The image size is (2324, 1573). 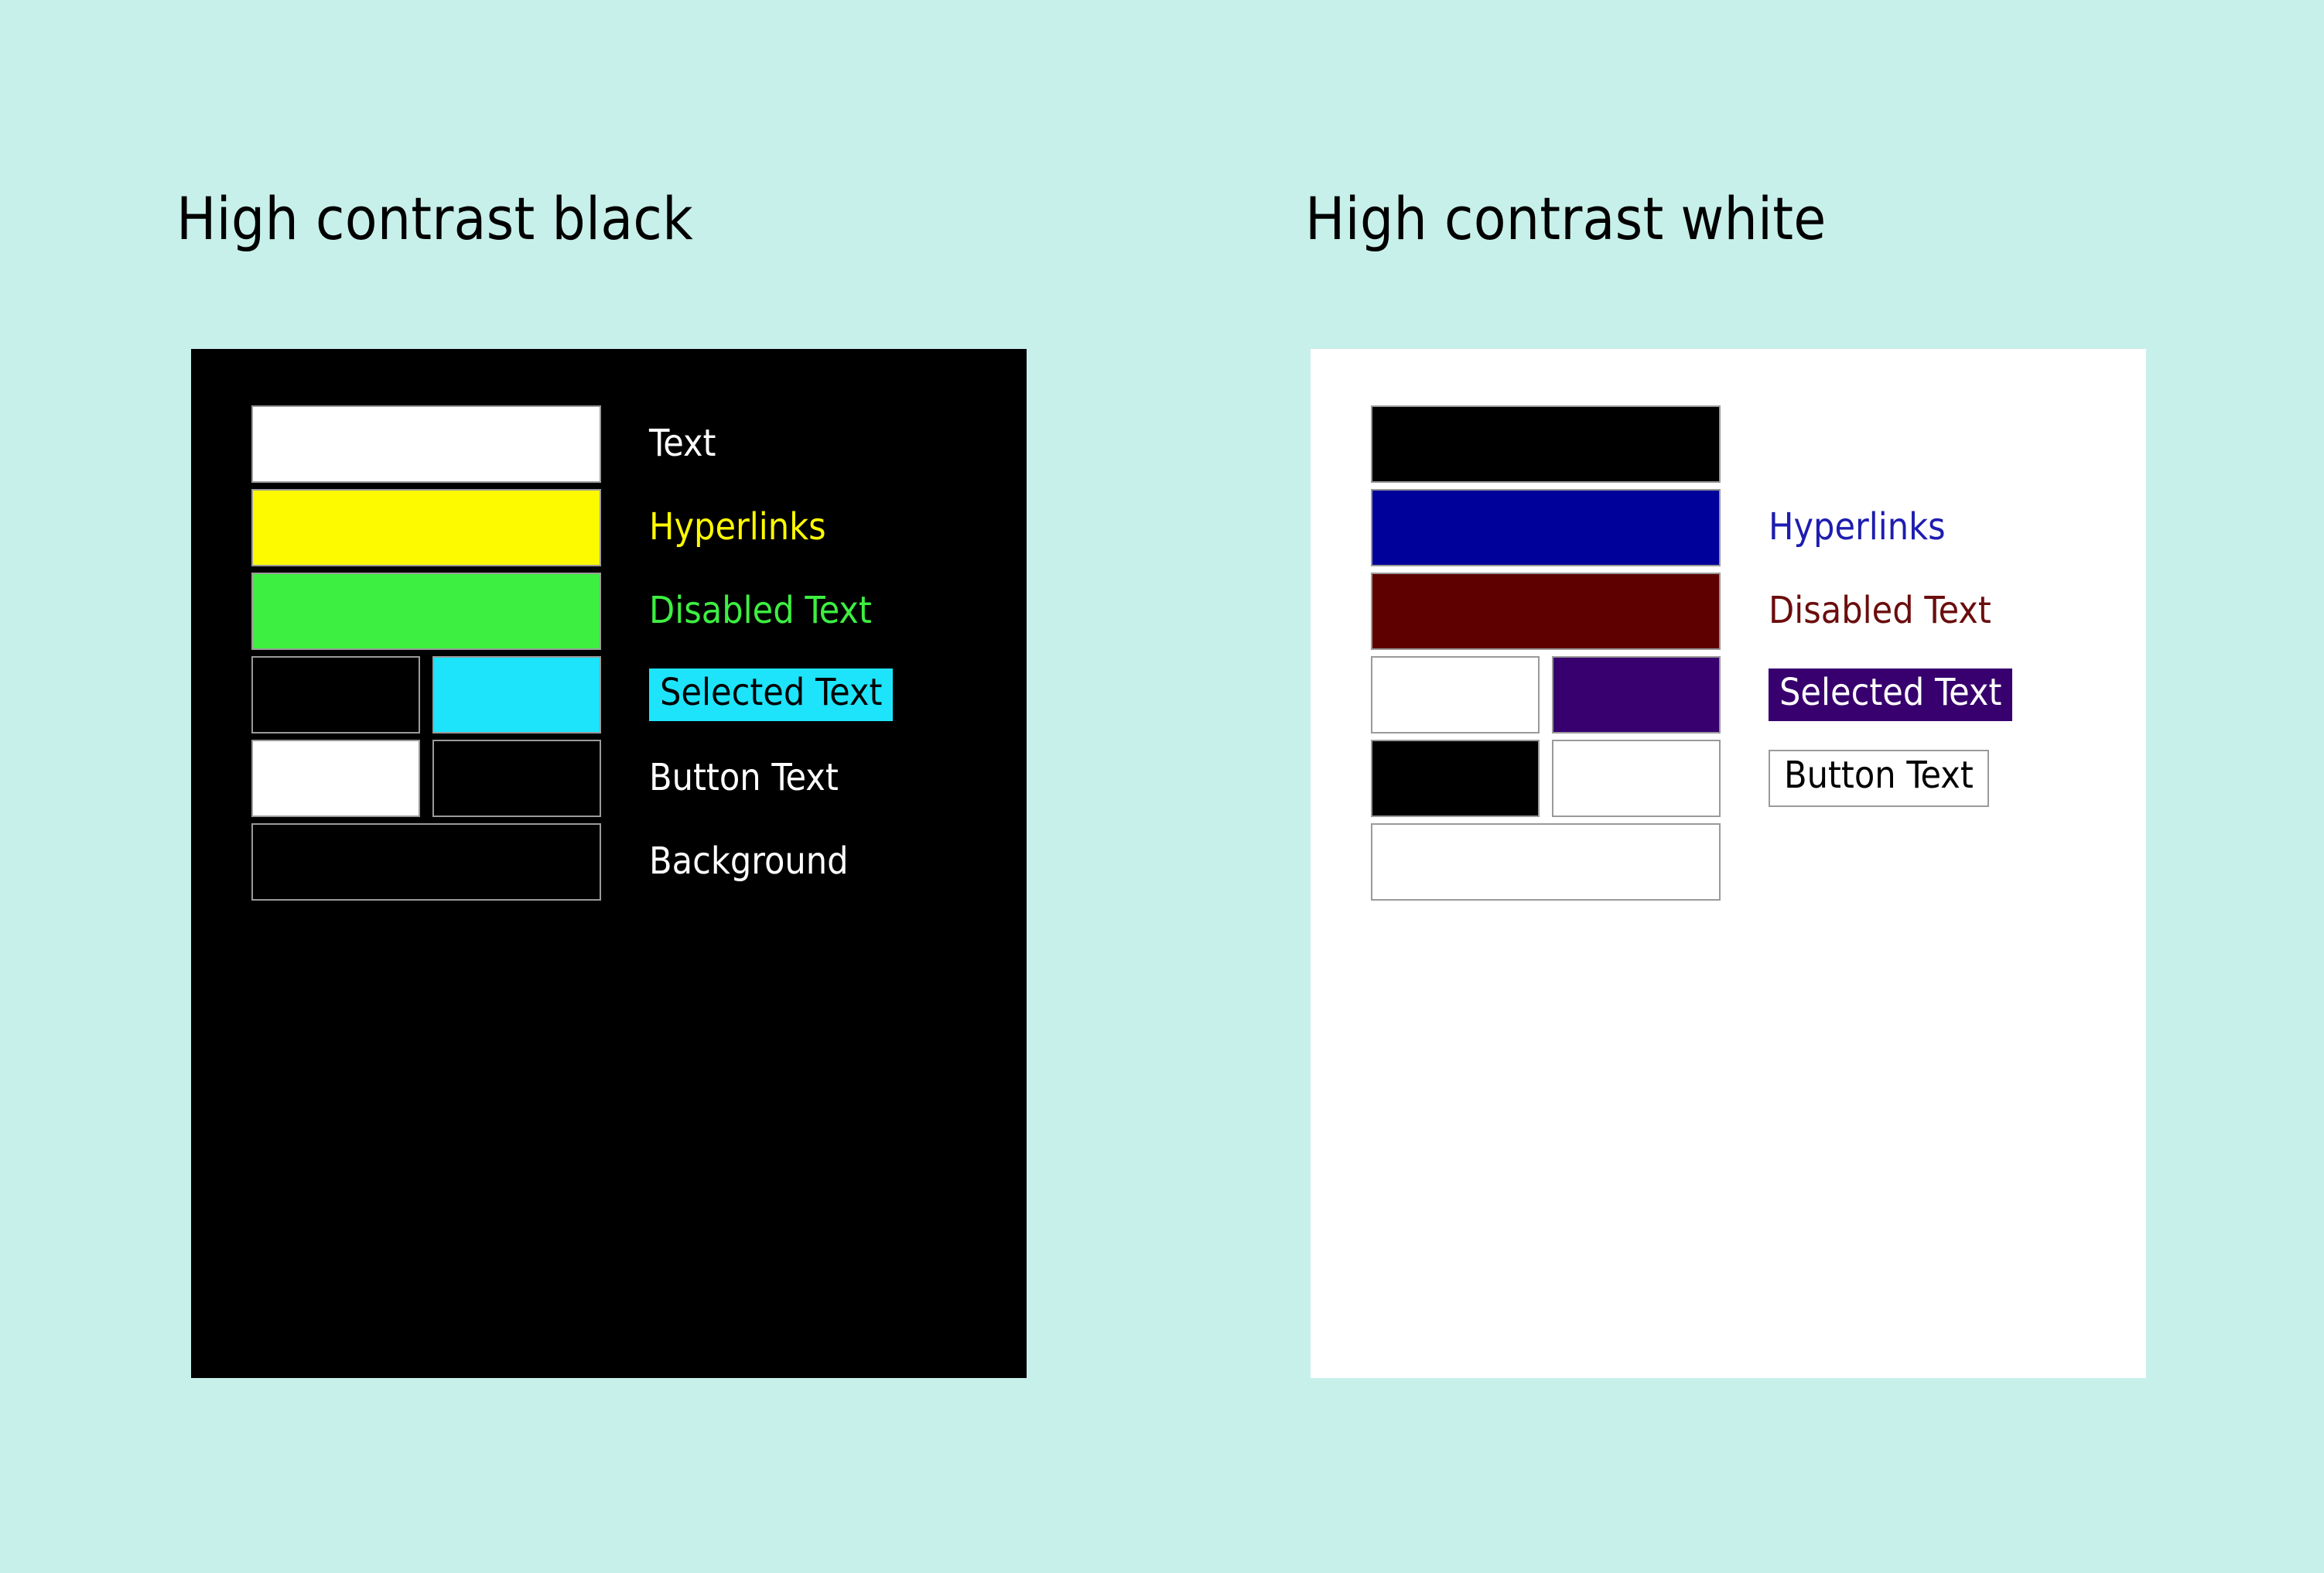 What do you see at coordinates (1950, 862) in the screenshot?
I see `label-row-background` at bounding box center [1950, 862].